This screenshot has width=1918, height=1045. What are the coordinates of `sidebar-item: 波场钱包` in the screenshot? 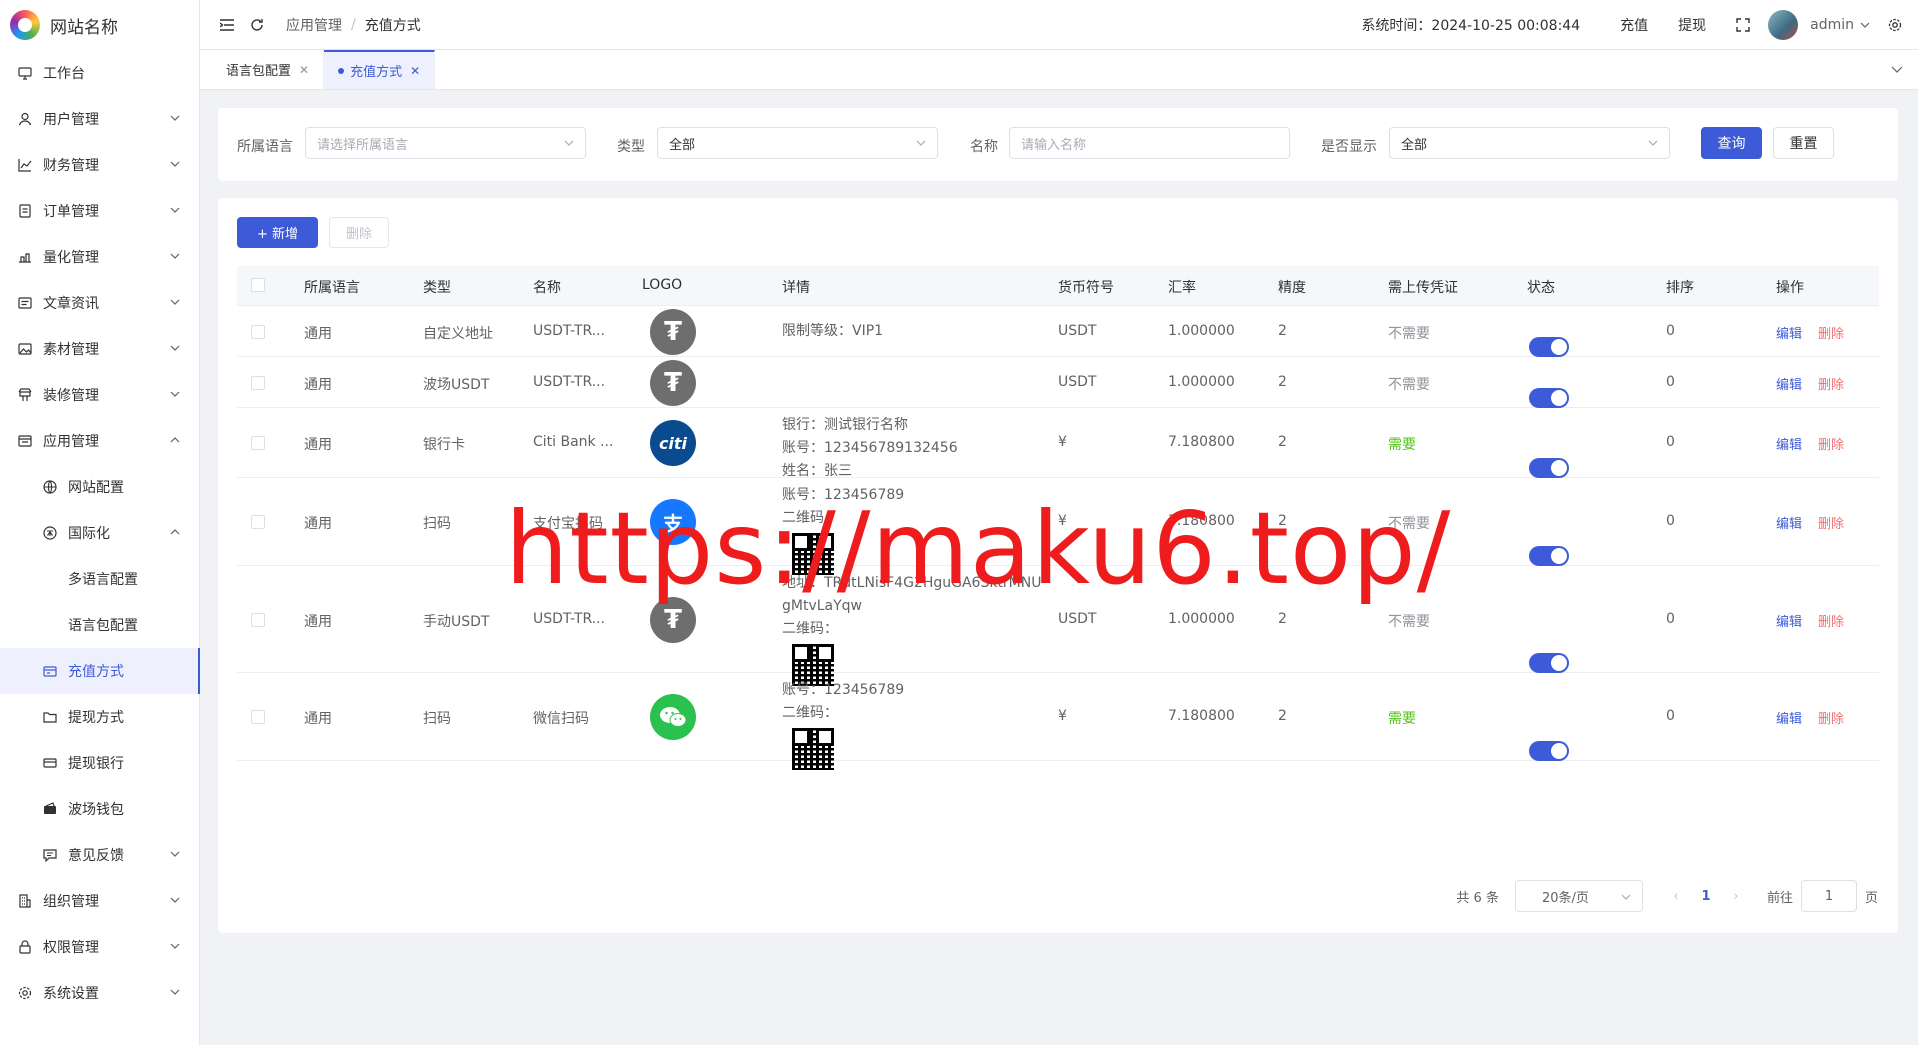 It's located at (99, 809).